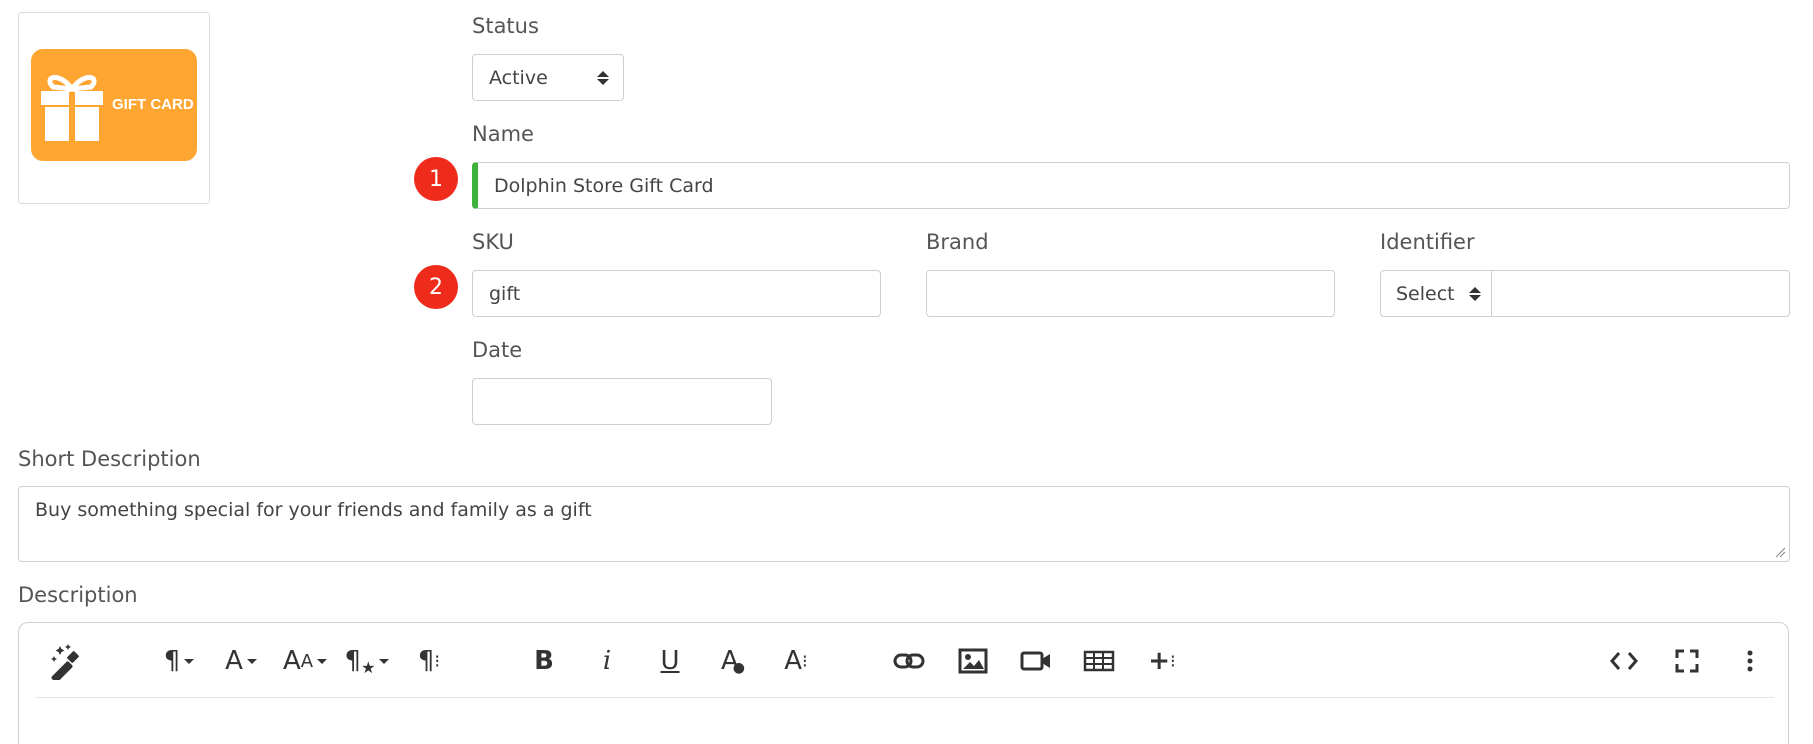 The width and height of the screenshot is (1813, 744). What do you see at coordinates (1687, 661) in the screenshot?
I see `fullscreen-icon` at bounding box center [1687, 661].